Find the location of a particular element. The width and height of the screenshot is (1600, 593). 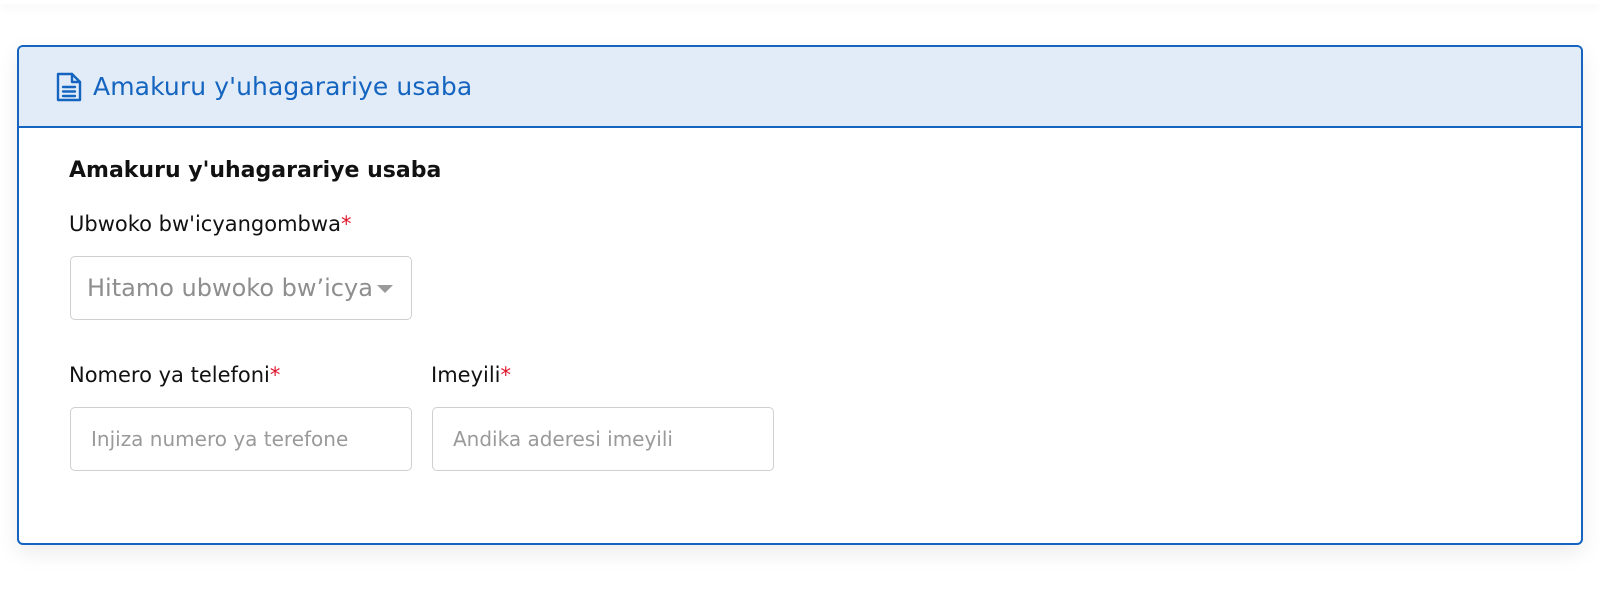

phone-label: Nomero ya telefoni* is located at coordinates (174, 375).